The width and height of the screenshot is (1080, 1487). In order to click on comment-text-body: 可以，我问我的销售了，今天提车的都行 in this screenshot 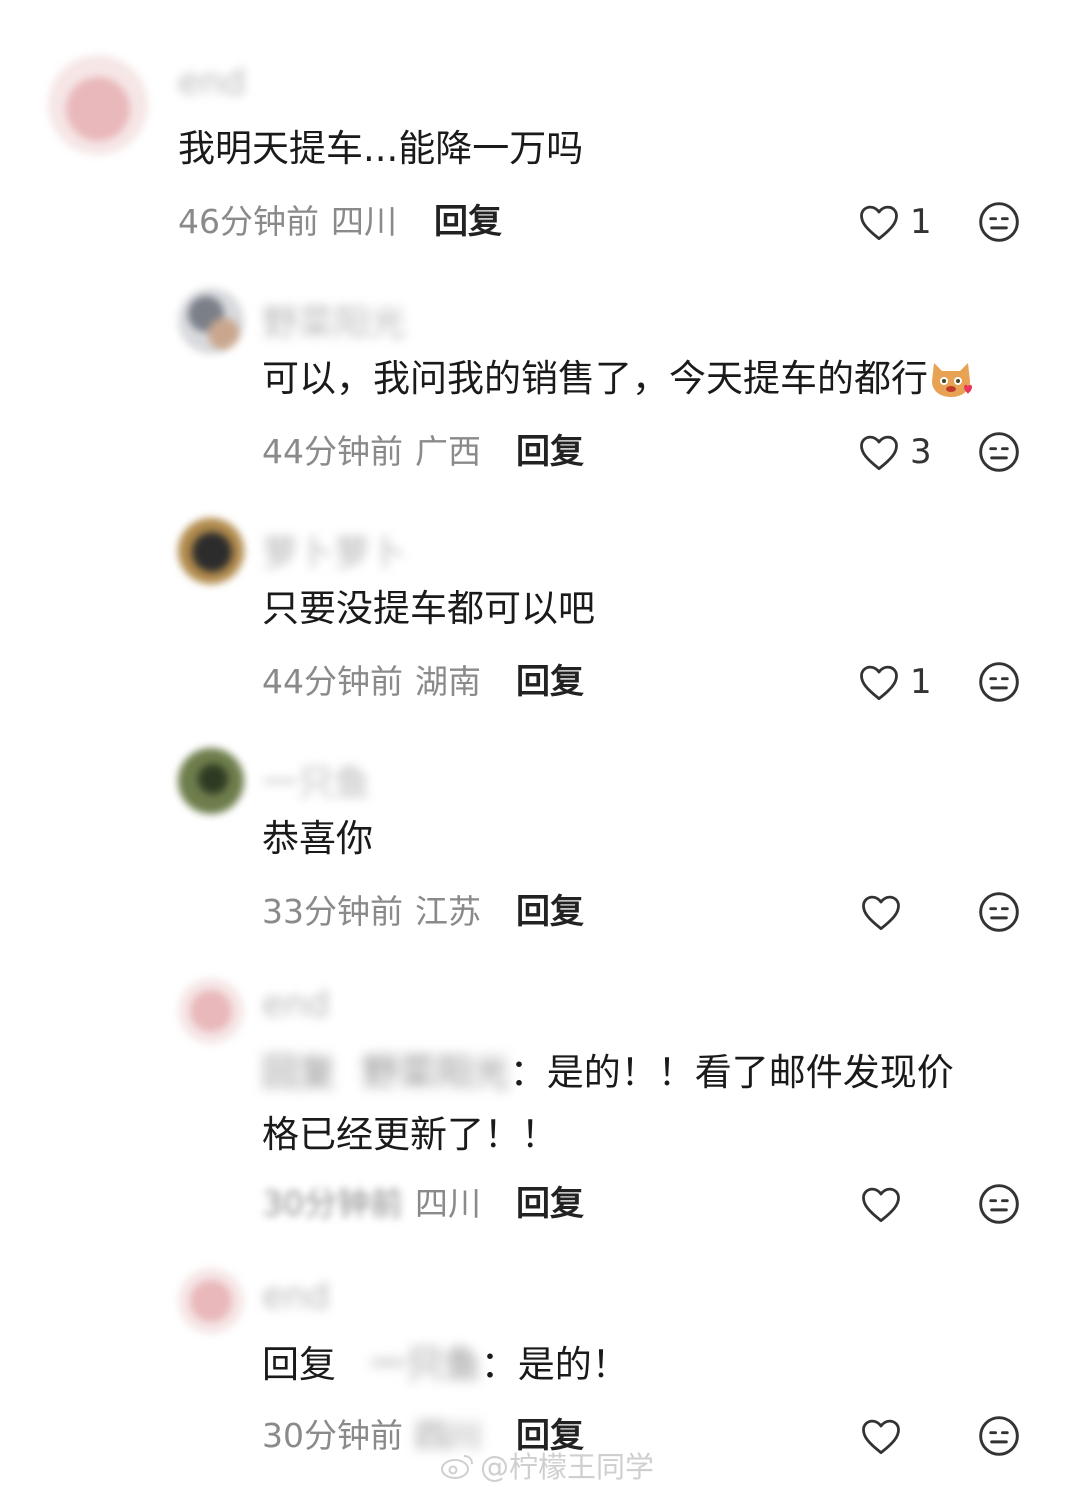, I will do `click(595, 378)`.